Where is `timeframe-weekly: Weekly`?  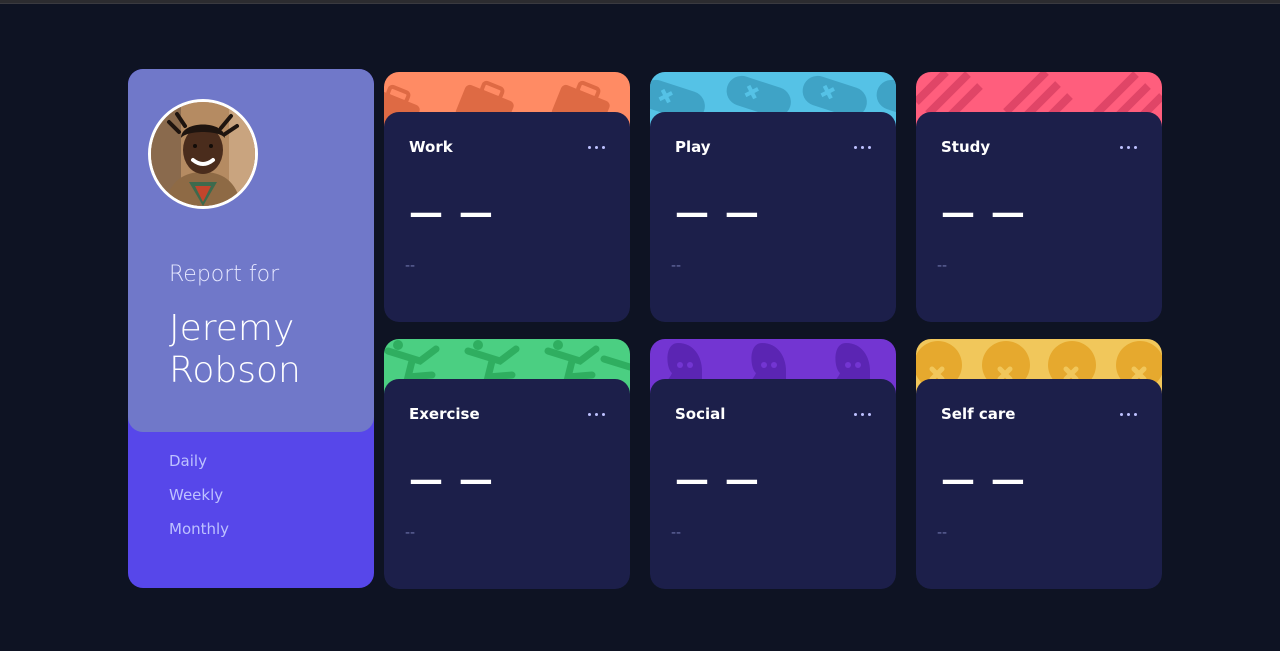
timeframe-weekly: Weekly is located at coordinates (199, 502).